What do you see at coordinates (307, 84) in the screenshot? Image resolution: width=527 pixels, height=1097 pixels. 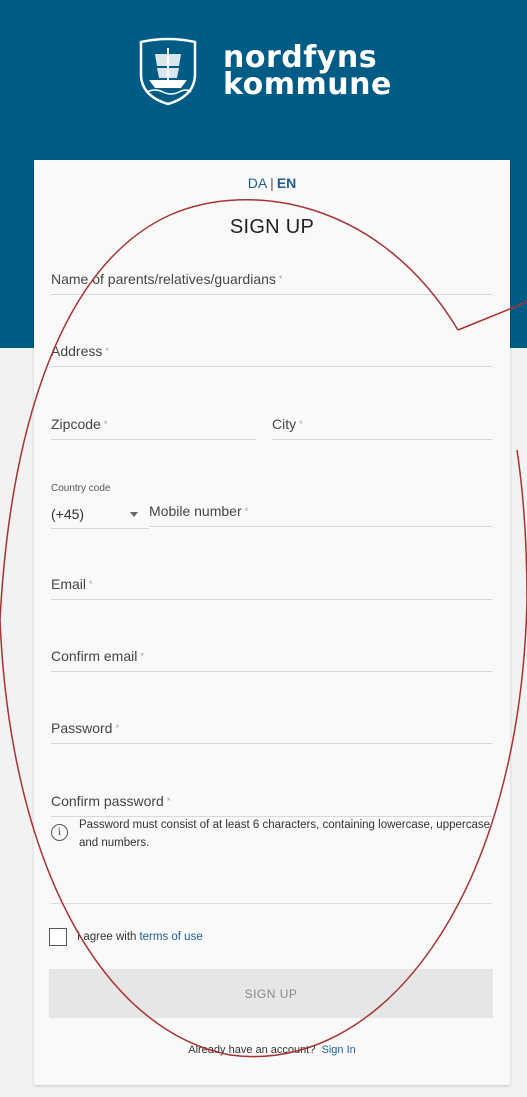 I see `logo-line-2: kommune` at bounding box center [307, 84].